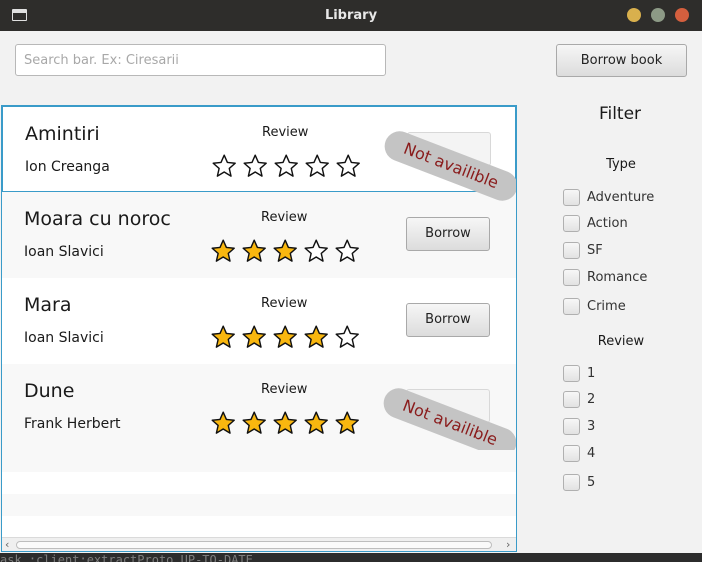  Describe the element at coordinates (682, 15) in the screenshot. I see `close-button` at that location.